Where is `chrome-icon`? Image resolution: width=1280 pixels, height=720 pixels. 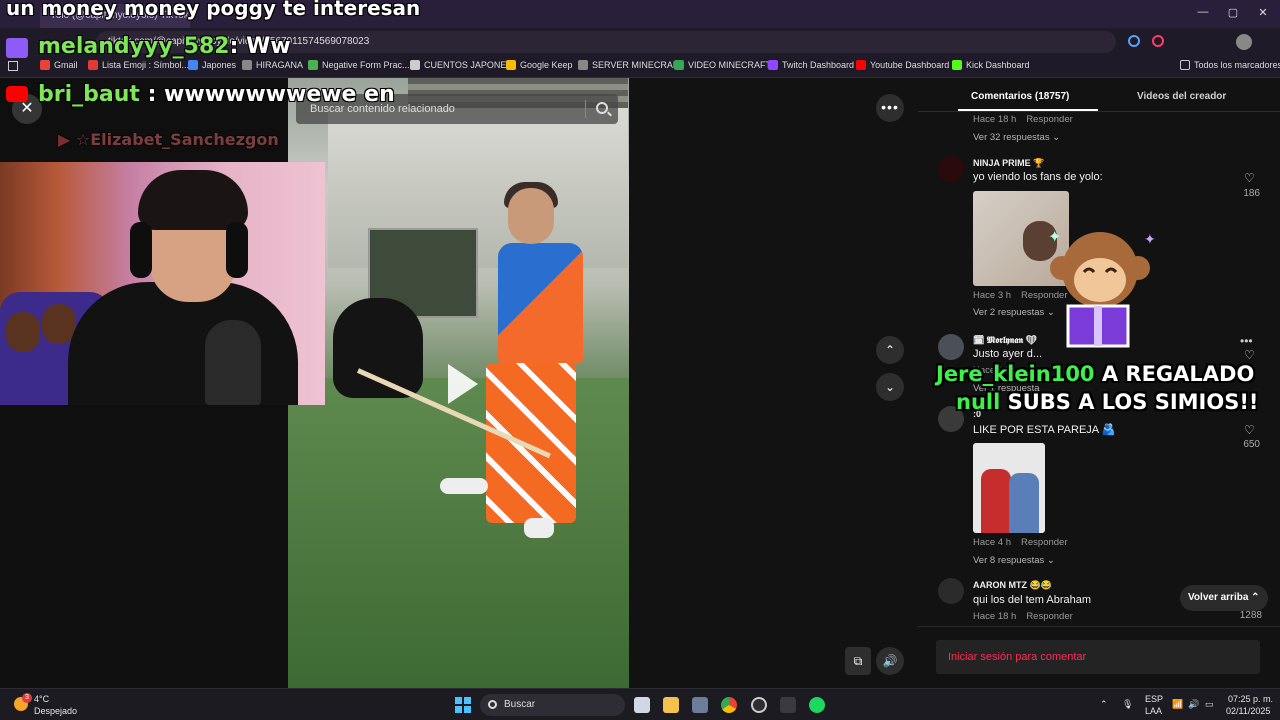
chrome-icon is located at coordinates (729, 705).